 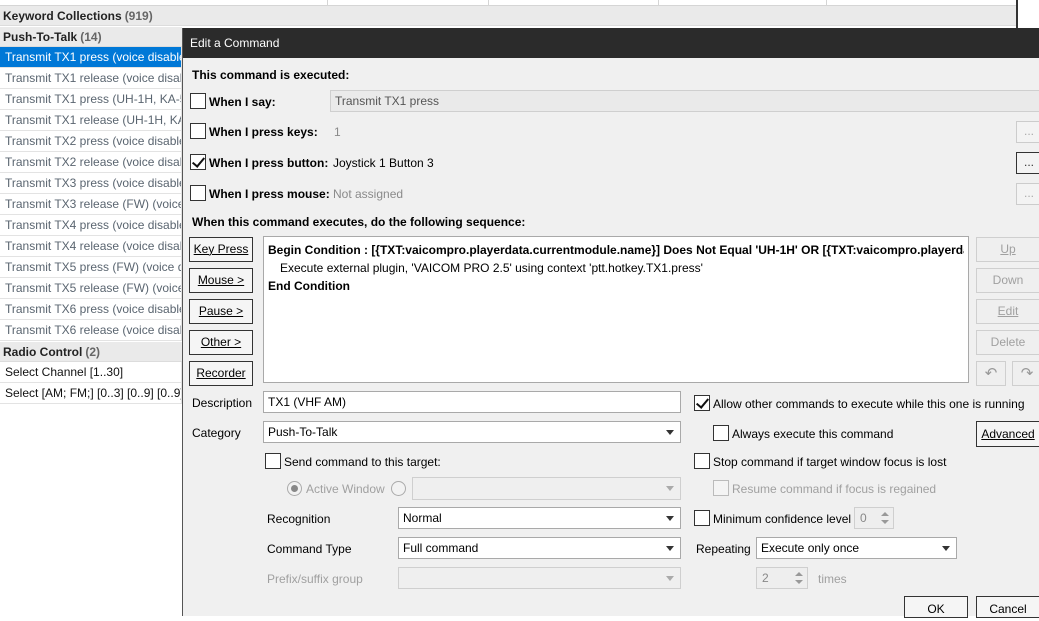 I want to click on command-type-select: Full command, so click(x=539, y=548).